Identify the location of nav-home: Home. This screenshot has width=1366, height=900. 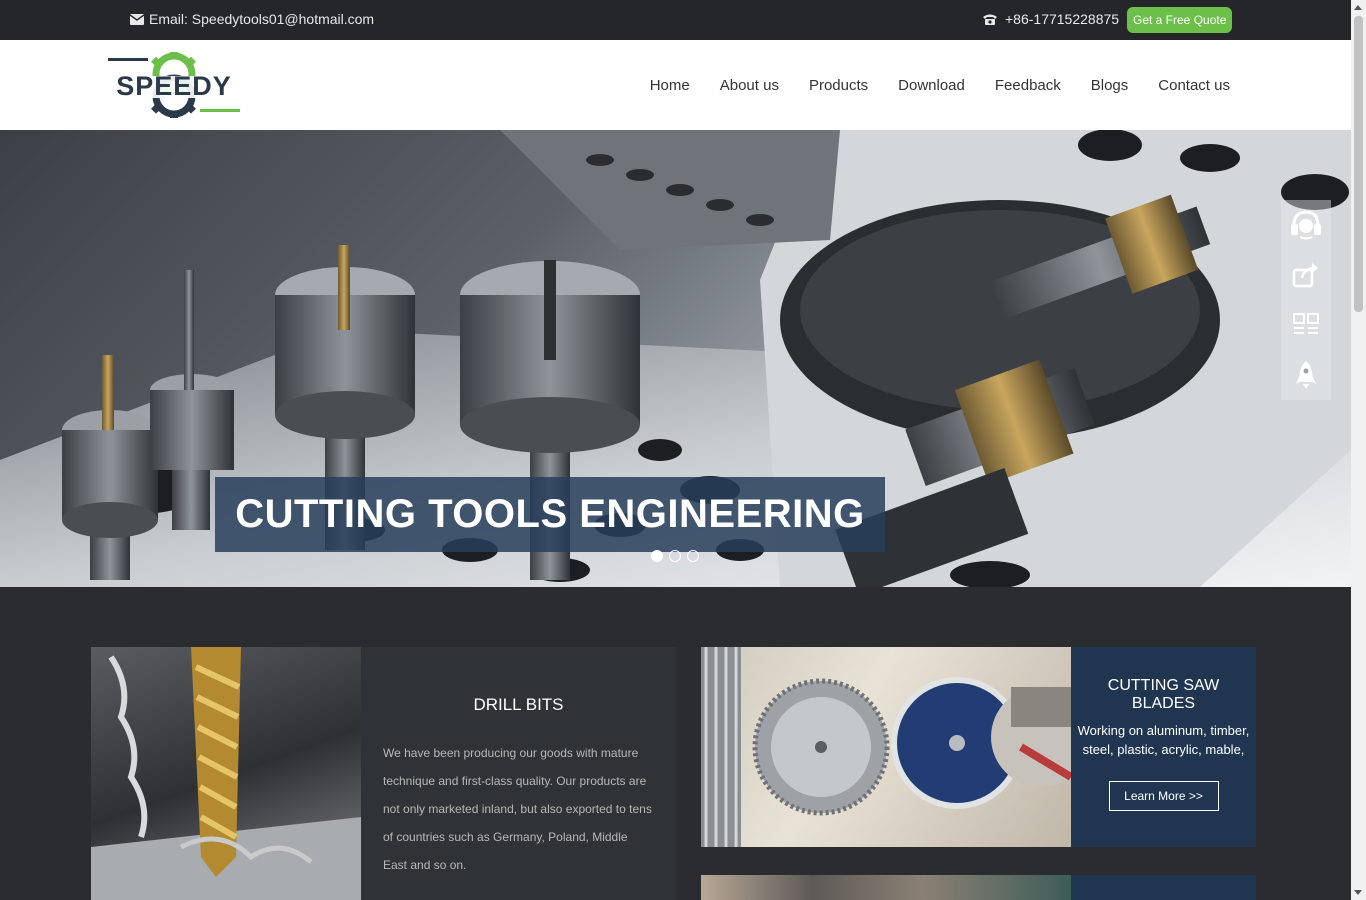
(670, 85).